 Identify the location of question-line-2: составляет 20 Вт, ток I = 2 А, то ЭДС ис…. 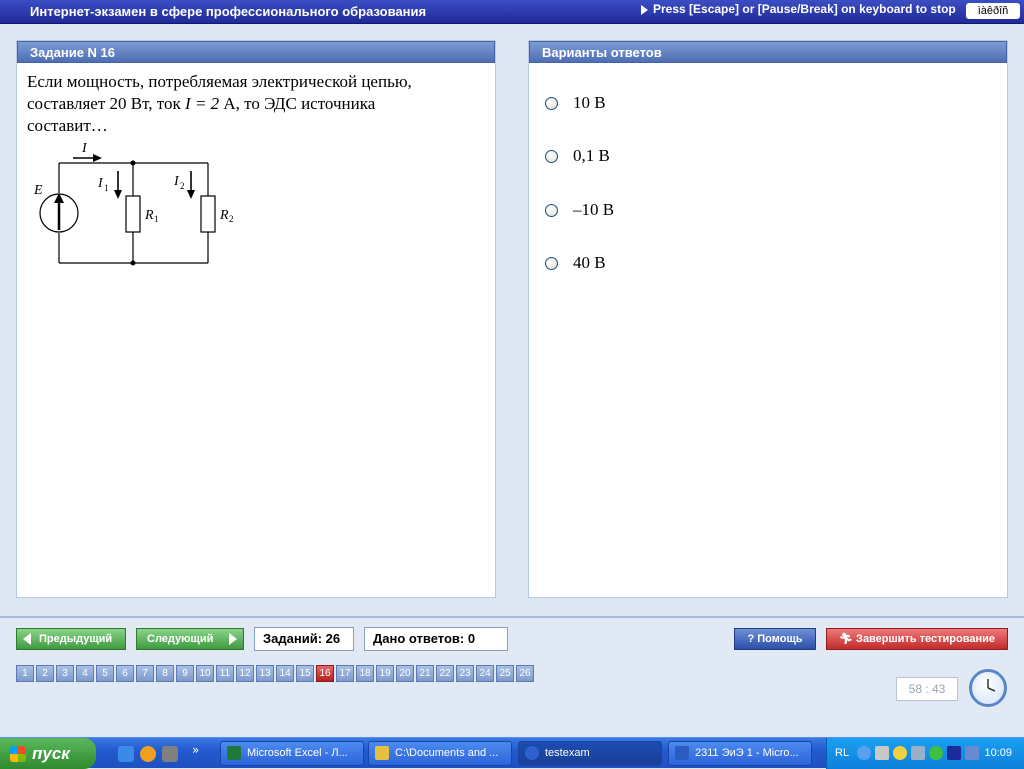
(257, 104).